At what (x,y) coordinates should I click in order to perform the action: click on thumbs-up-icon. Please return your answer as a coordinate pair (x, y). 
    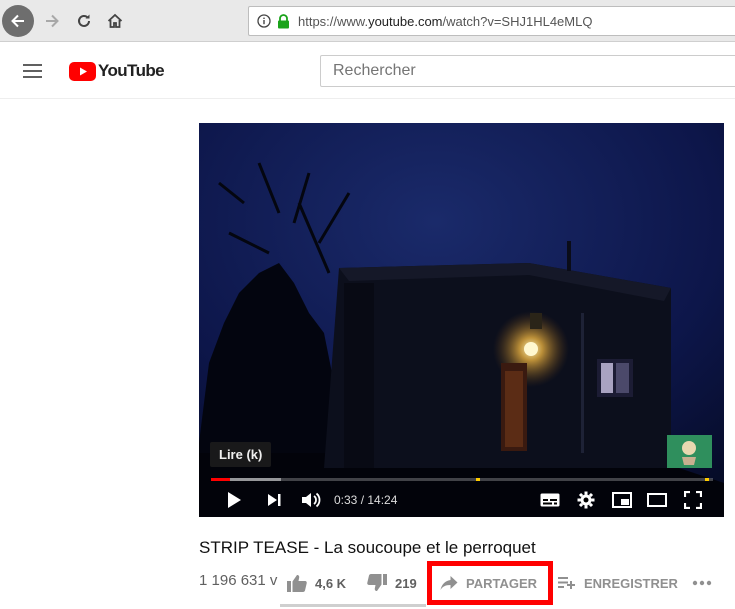
    Looking at the image, I should click on (297, 583).